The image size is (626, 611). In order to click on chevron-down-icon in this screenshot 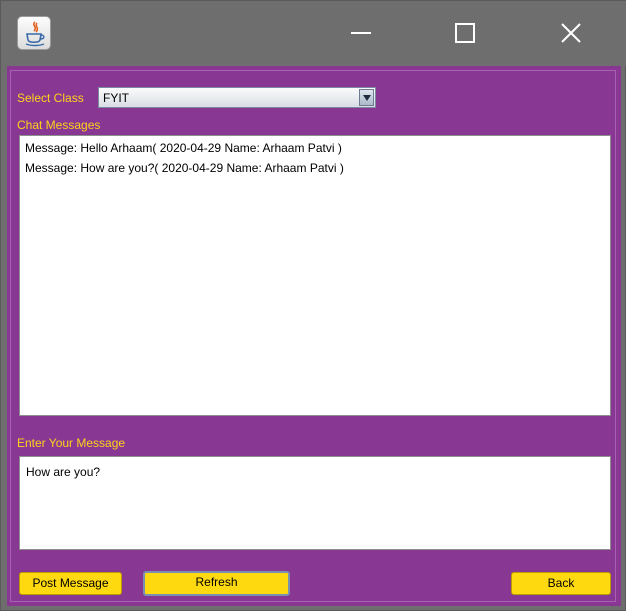, I will do `click(366, 97)`.